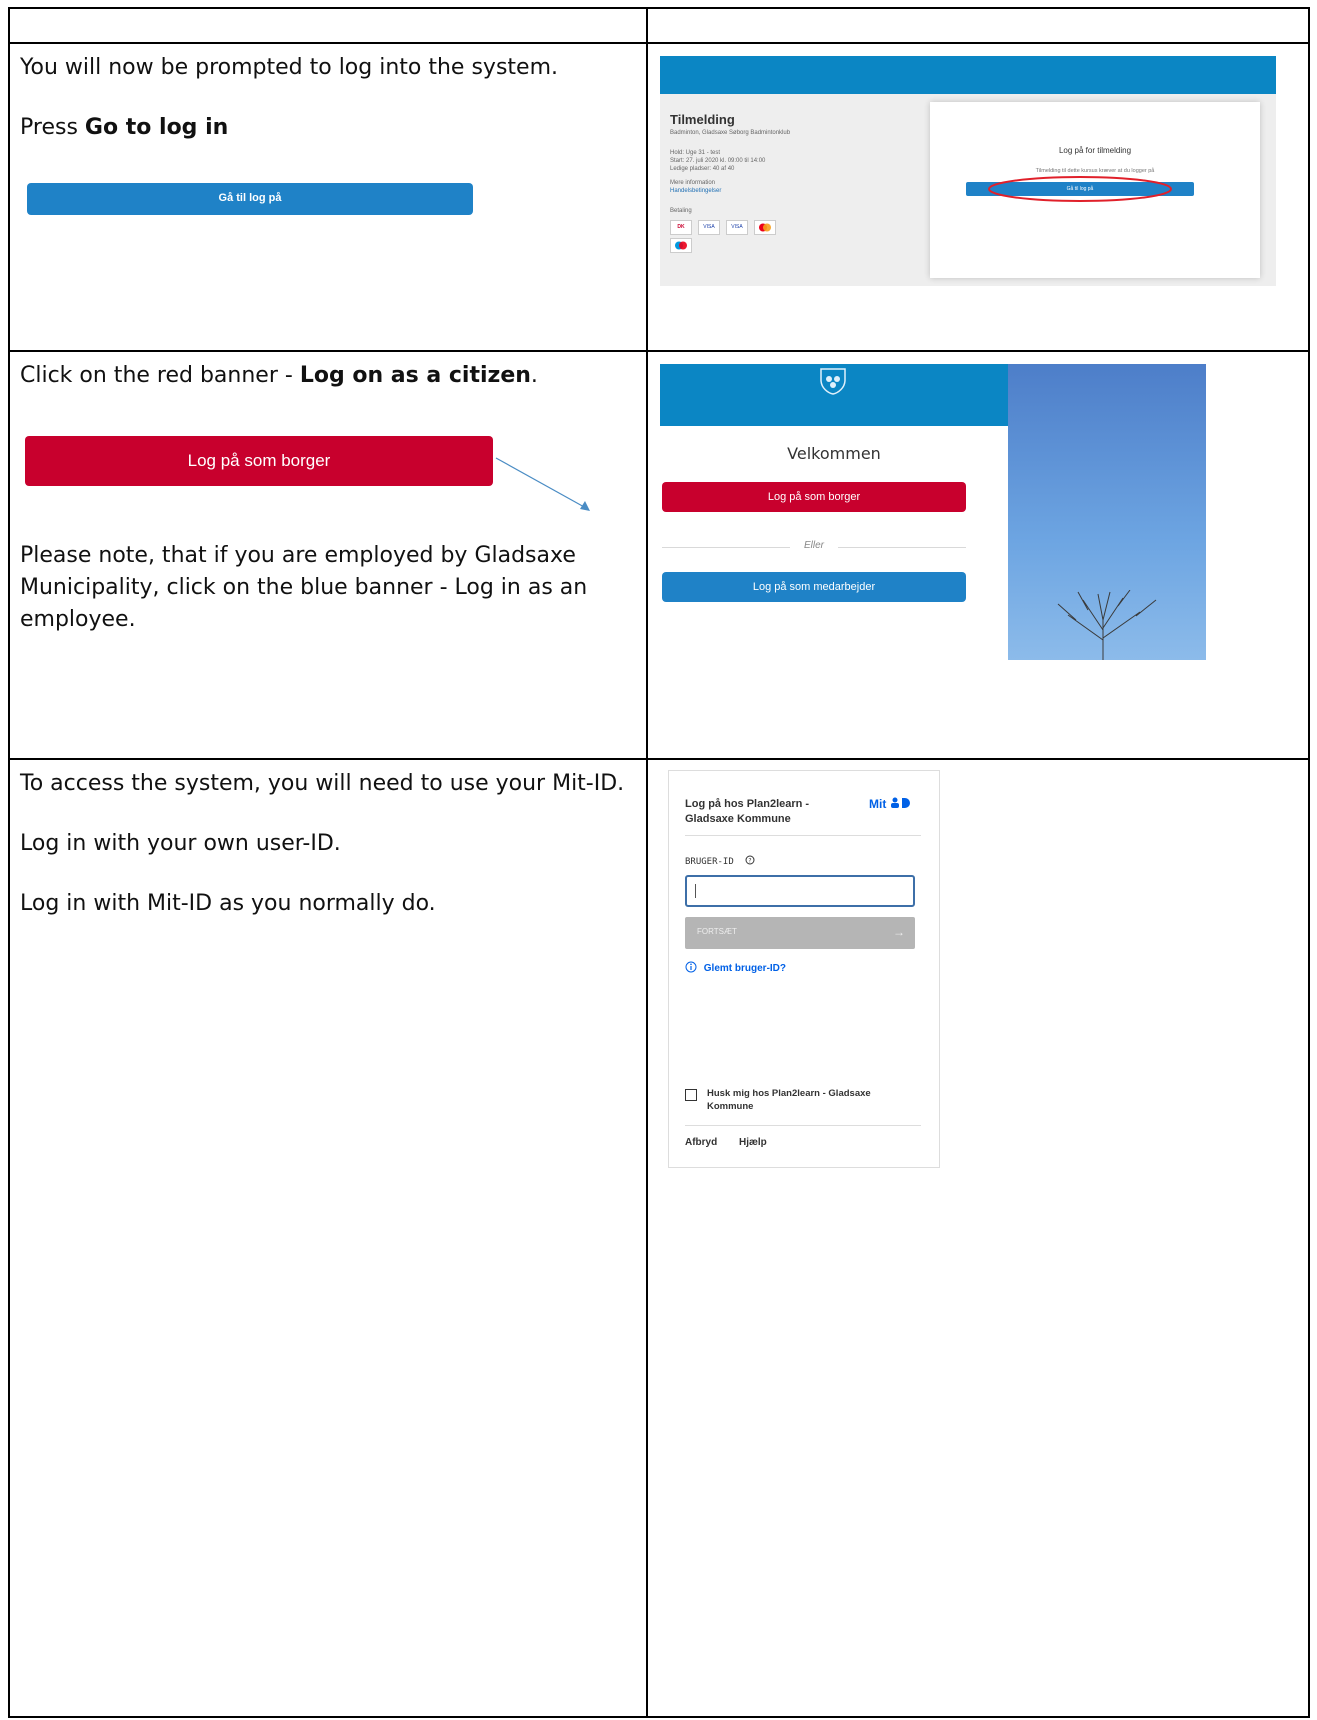 This screenshot has width=1317, height=1720. What do you see at coordinates (737, 227) in the screenshot?
I see `visa-electron-icon: VISA` at bounding box center [737, 227].